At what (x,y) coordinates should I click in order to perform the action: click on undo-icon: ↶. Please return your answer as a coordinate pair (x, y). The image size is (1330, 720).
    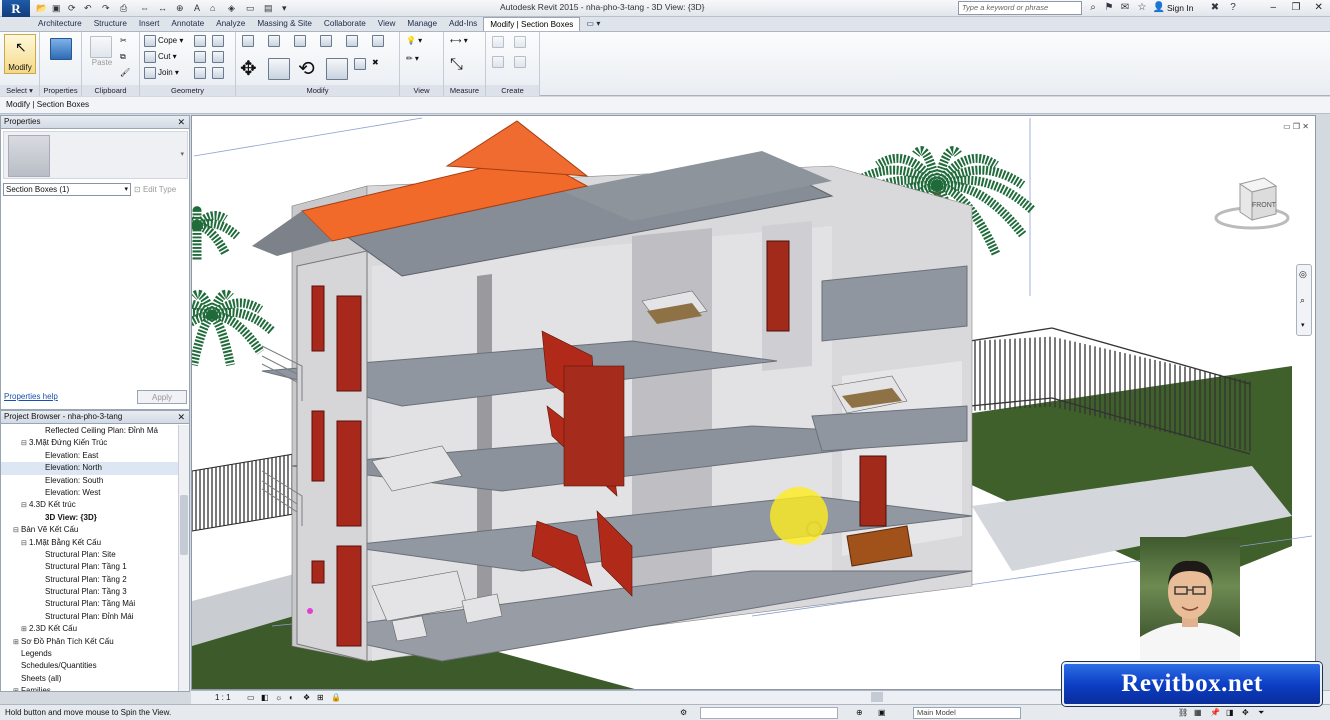
    Looking at the image, I should click on (88, 8).